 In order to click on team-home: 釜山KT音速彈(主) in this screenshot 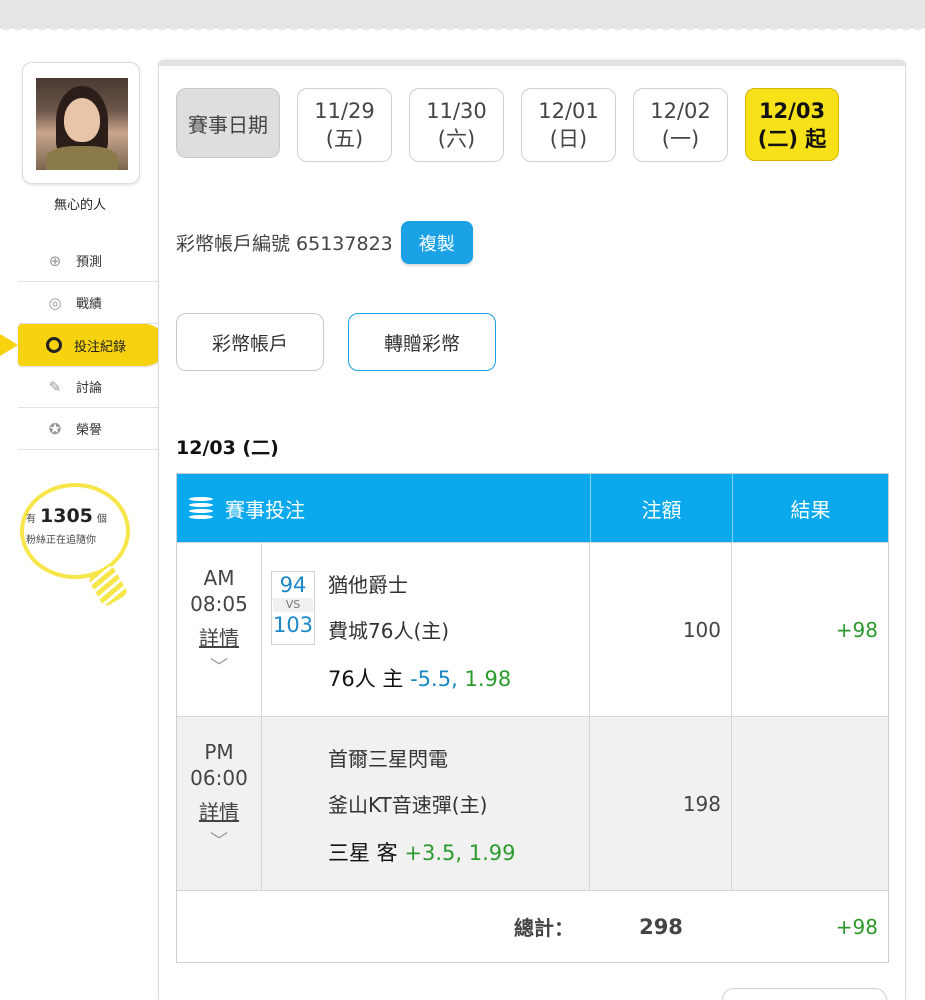, I will do `click(408, 805)`.